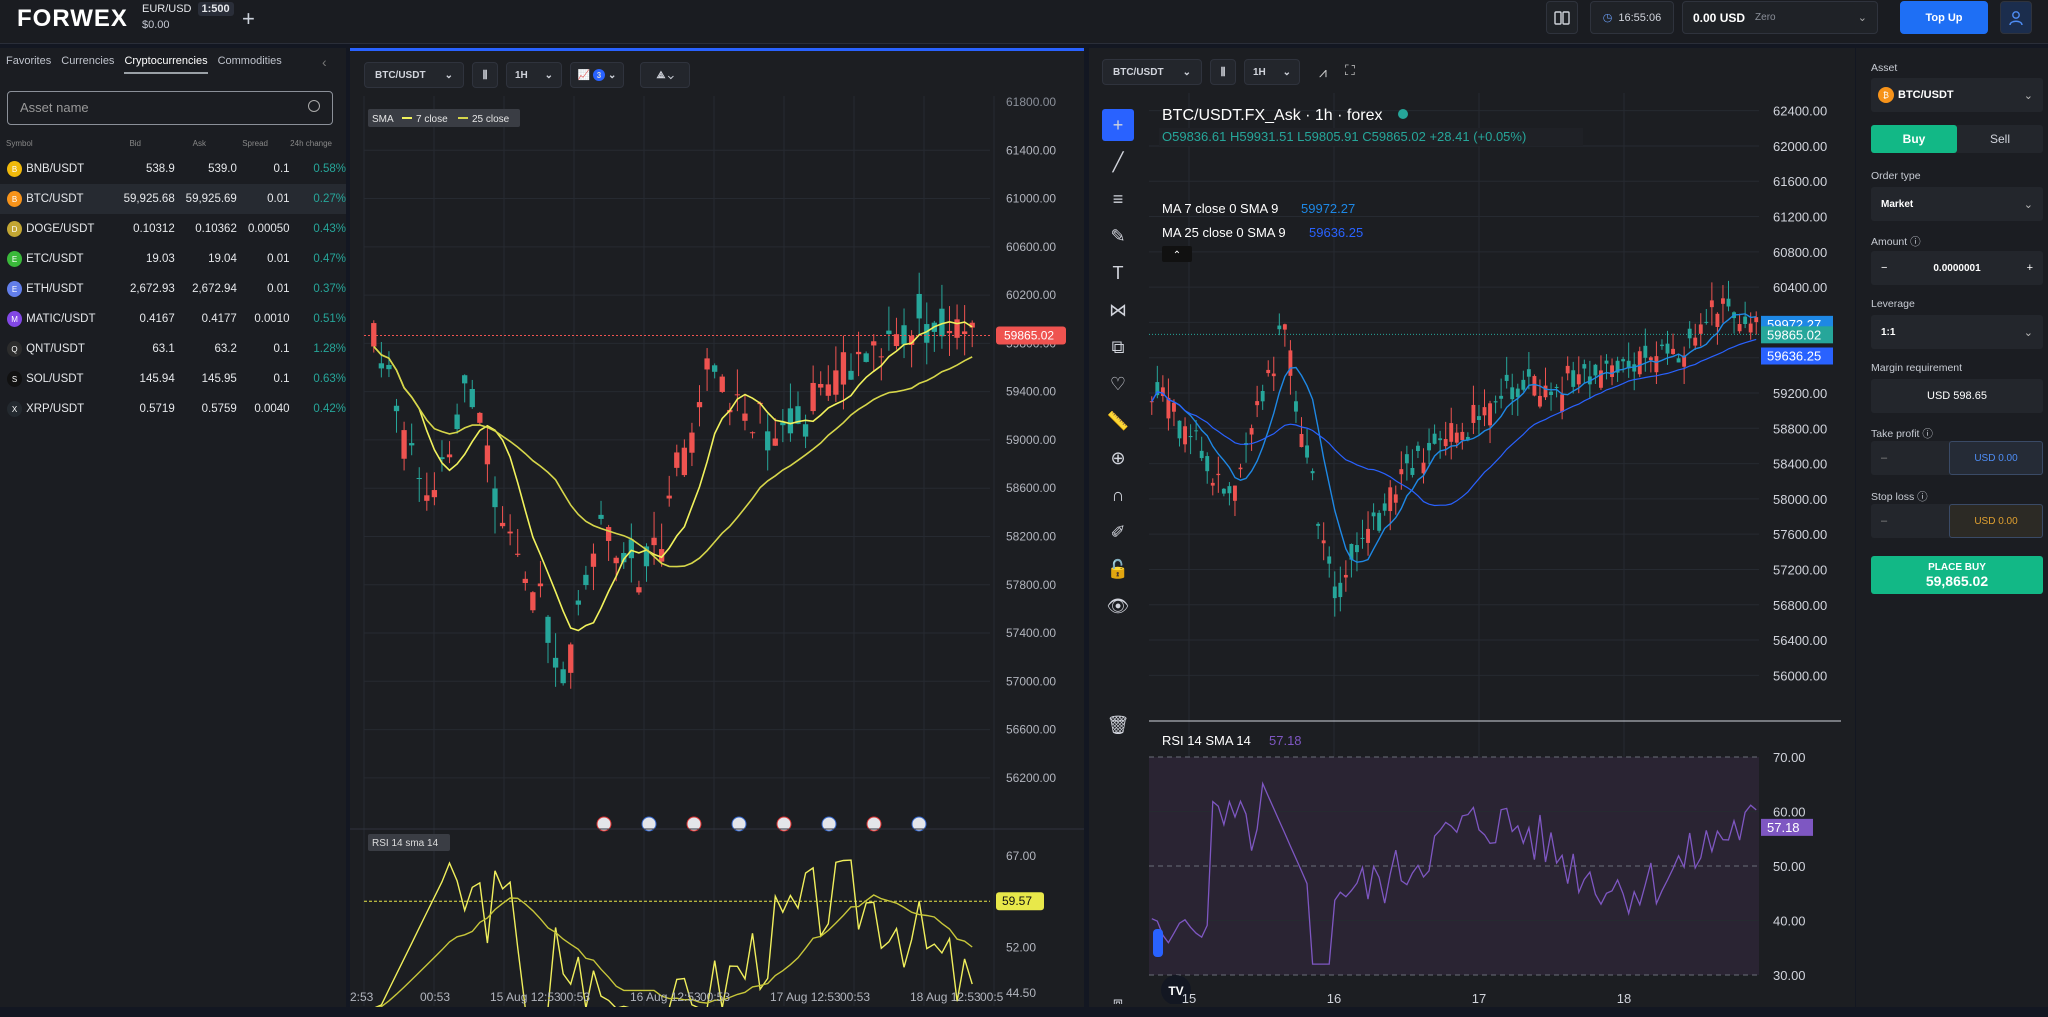  What do you see at coordinates (329, 259) in the screenshot?
I see `asset-change: 0.47%` at bounding box center [329, 259].